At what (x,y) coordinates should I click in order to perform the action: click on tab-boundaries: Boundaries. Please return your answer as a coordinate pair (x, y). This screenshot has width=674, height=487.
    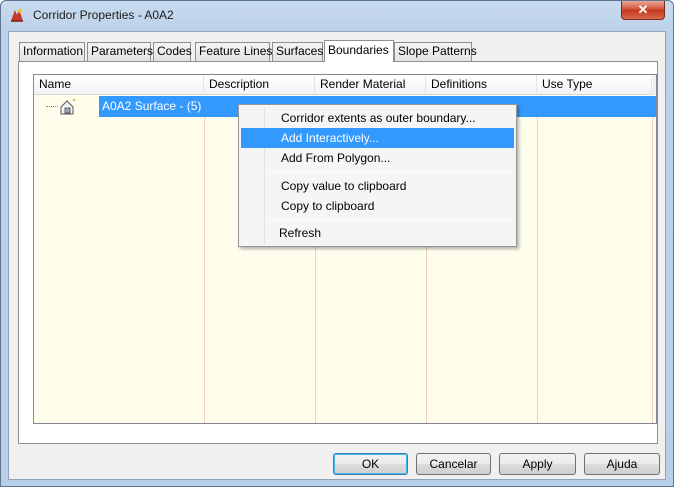
    Looking at the image, I should click on (359, 51).